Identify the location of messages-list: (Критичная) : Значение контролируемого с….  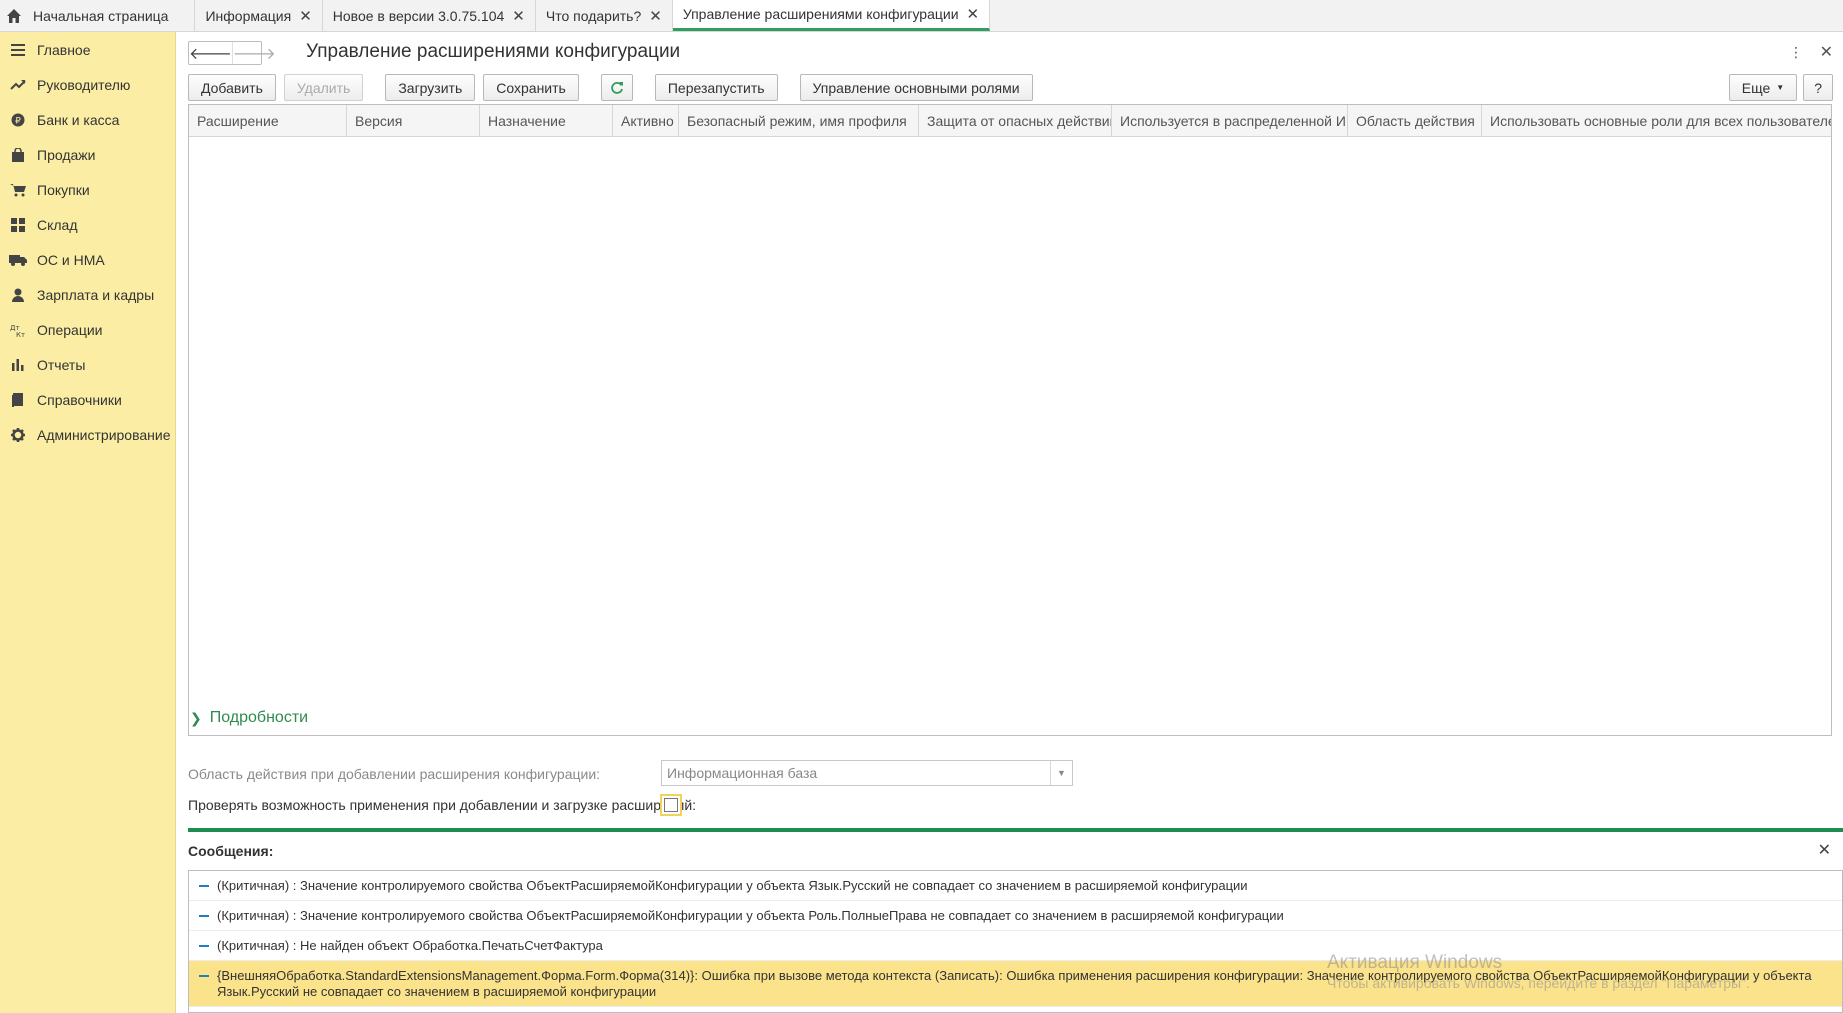
(1015, 941).